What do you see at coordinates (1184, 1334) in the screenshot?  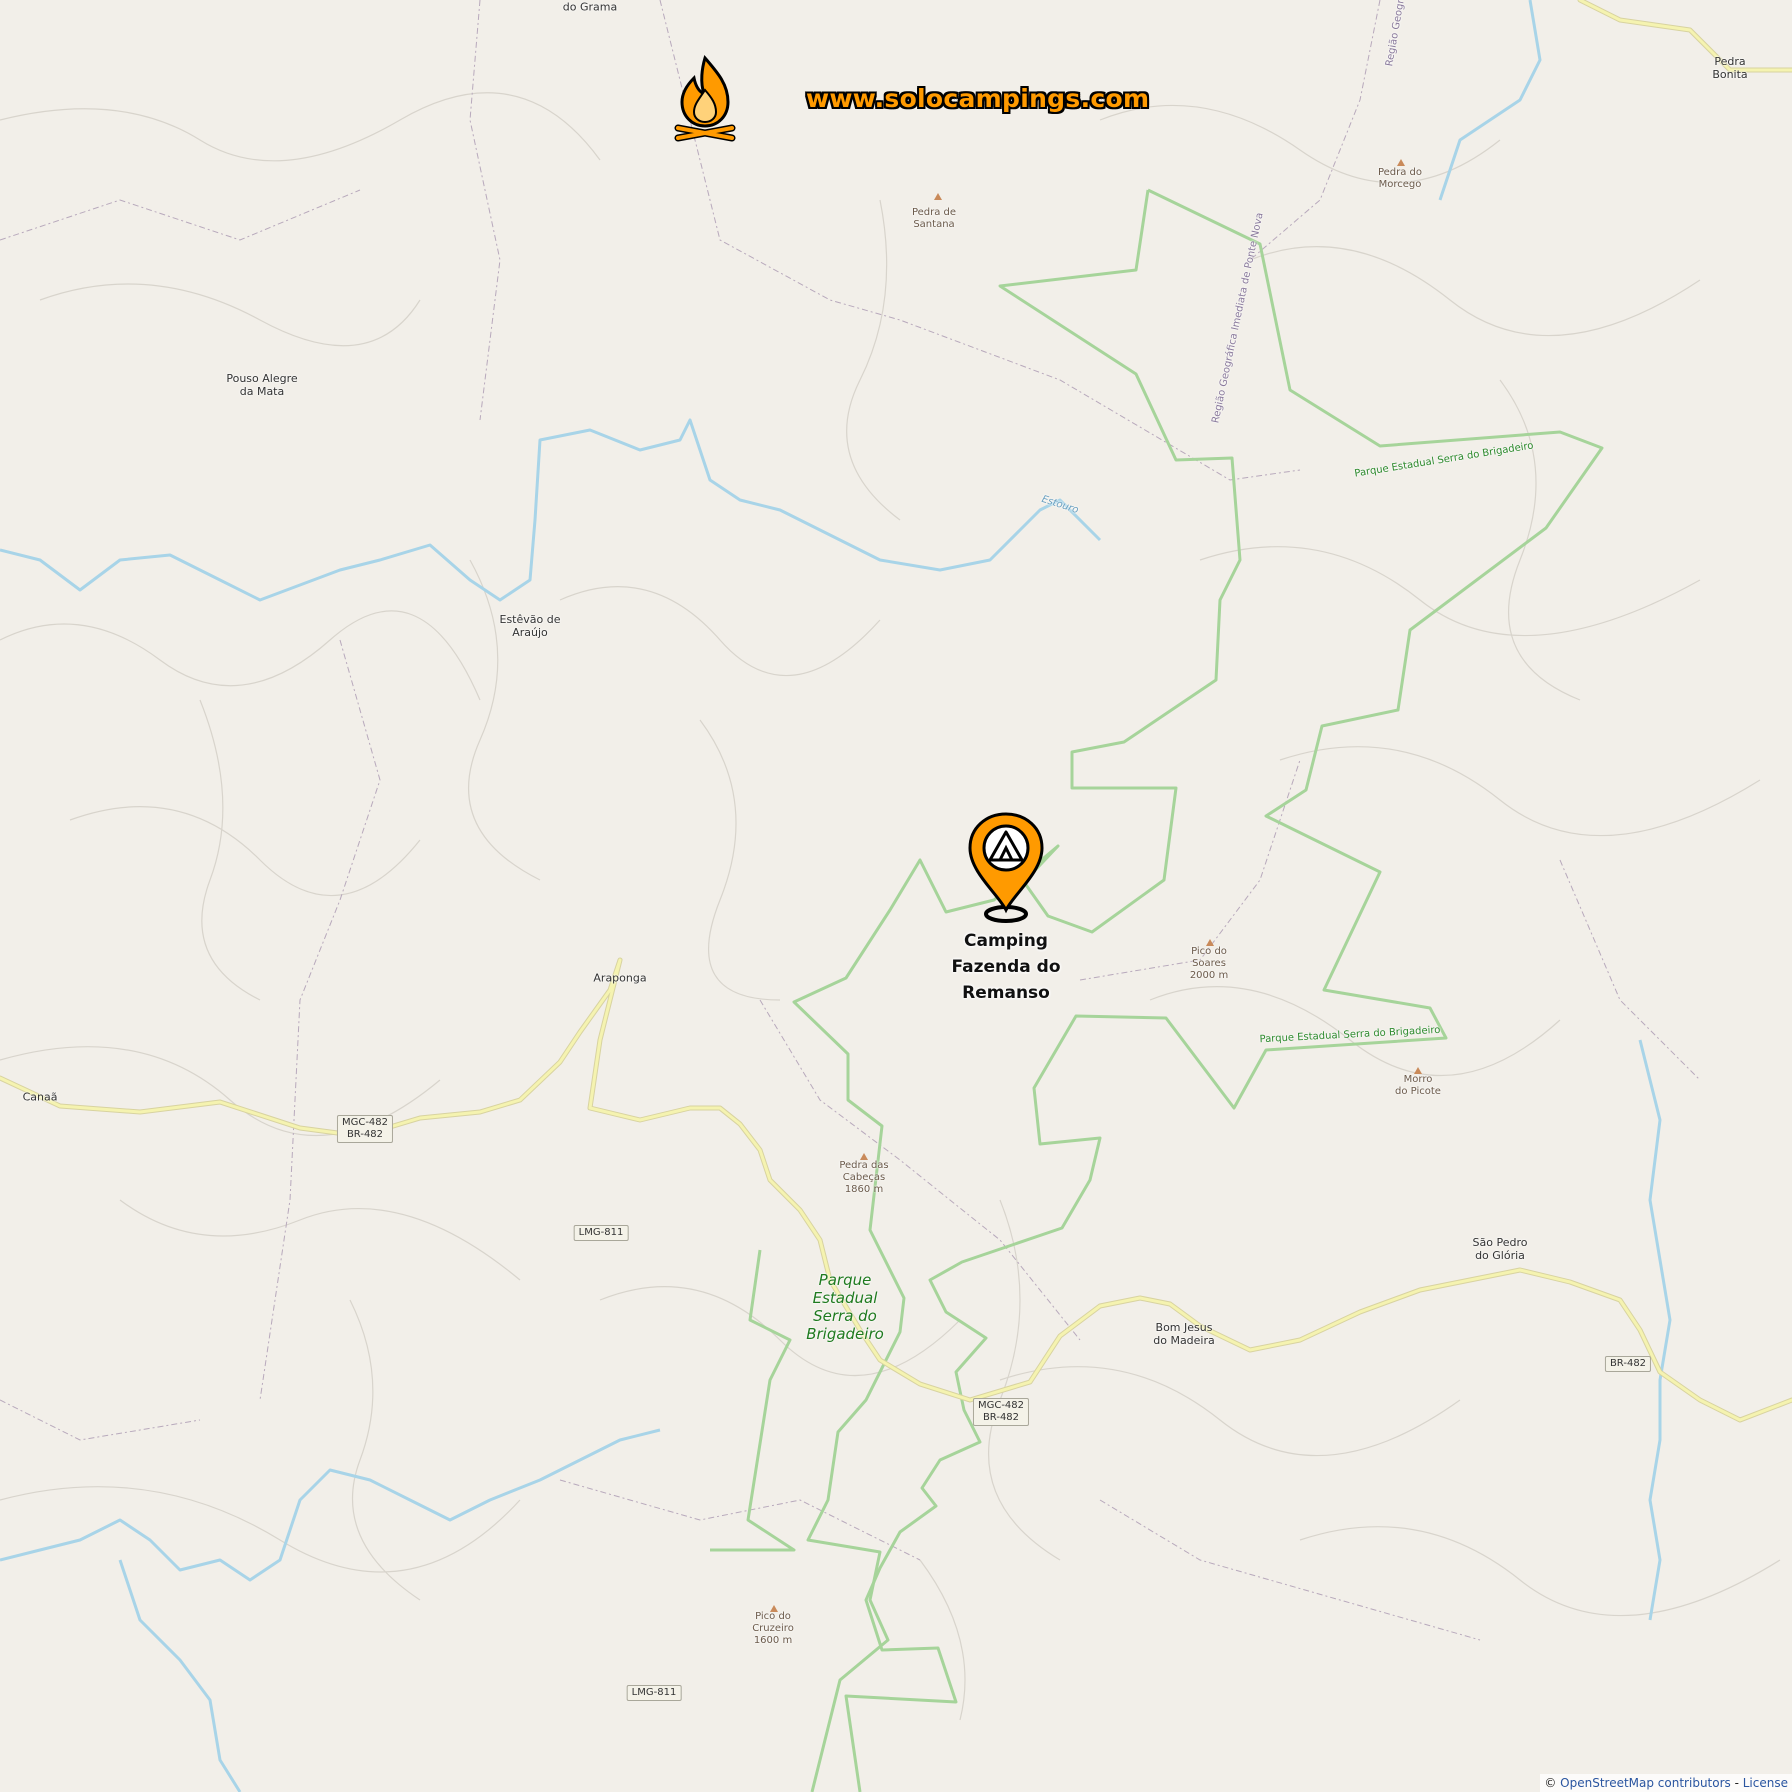 I see `place-label-bom-jesus: Bom Jesus do Madeira` at bounding box center [1184, 1334].